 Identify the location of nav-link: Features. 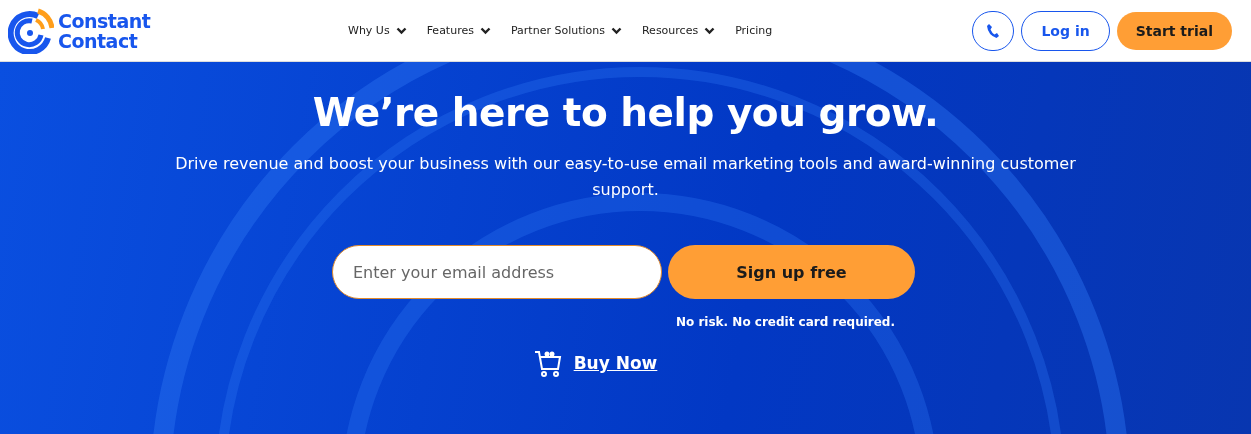
(458, 30).